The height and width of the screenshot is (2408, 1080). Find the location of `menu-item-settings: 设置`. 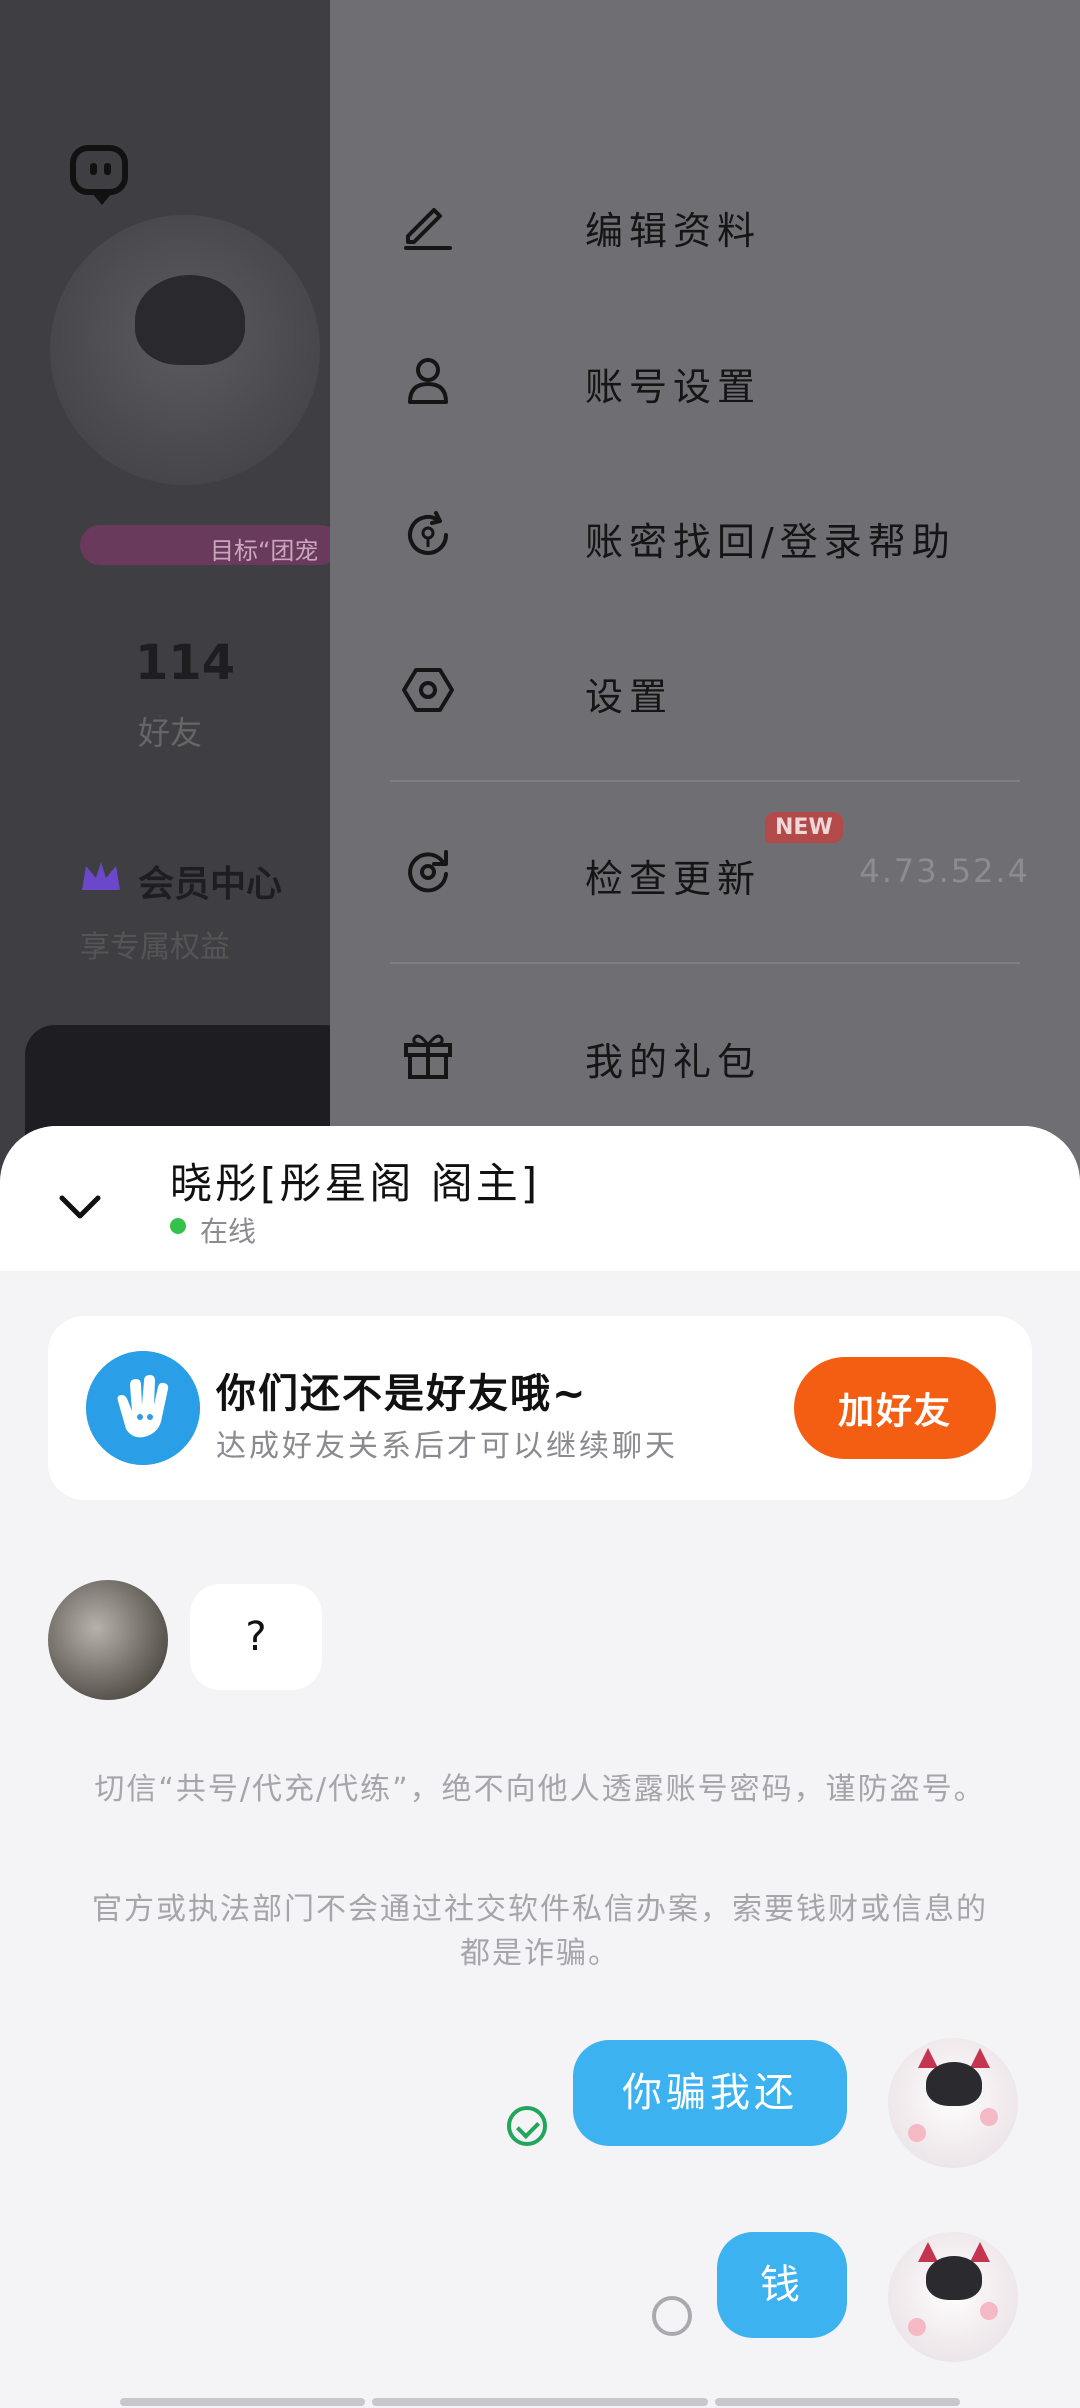

menu-item-settings: 设置 is located at coordinates (715, 692).